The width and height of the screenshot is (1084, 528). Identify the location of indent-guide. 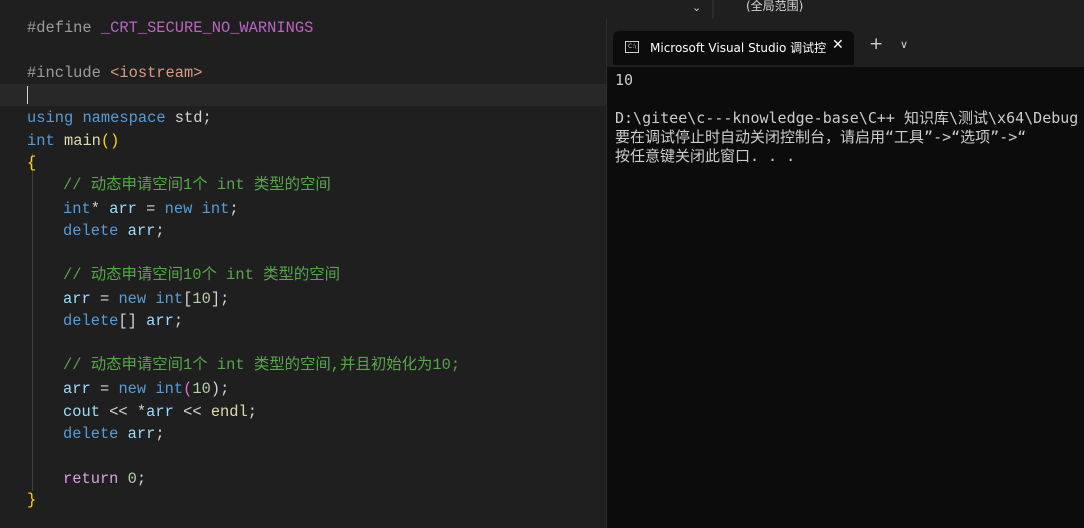
(32, 322).